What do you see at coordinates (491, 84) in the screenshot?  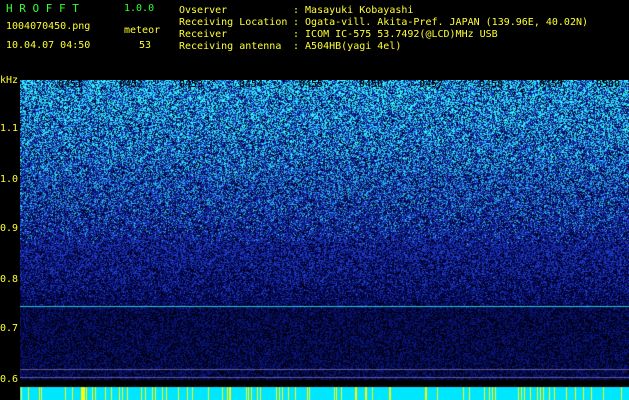 I see `x-tick-label: 0458` at bounding box center [491, 84].